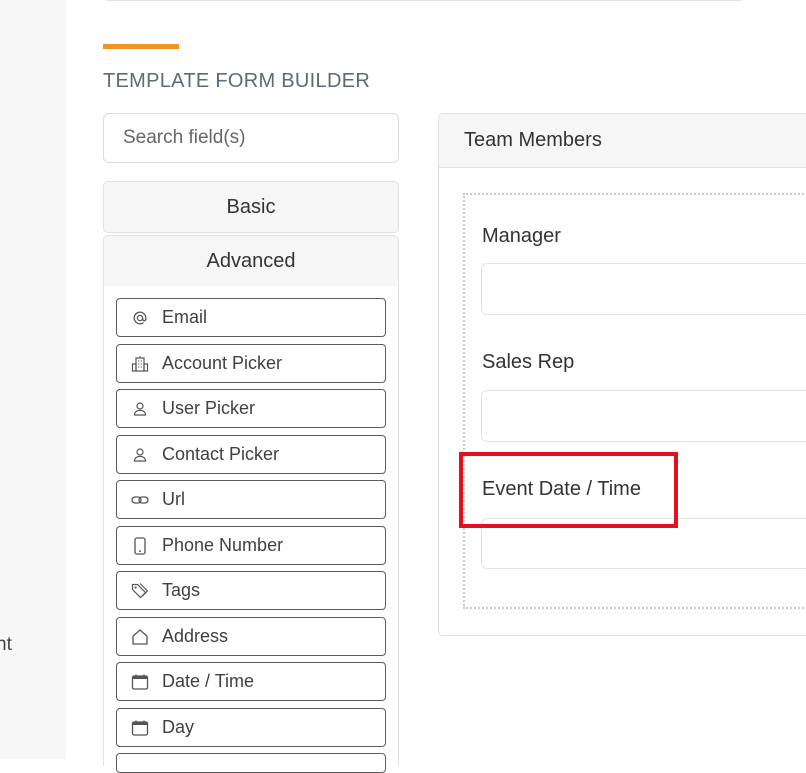 The image size is (806, 773). What do you see at coordinates (6, 645) in the screenshot?
I see `sidebar-truncated-label: nt` at bounding box center [6, 645].